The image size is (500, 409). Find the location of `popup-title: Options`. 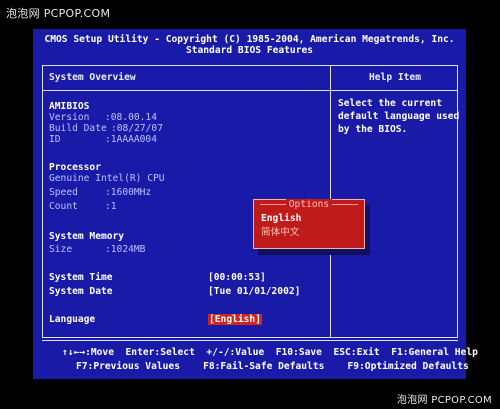

popup-title: Options is located at coordinates (309, 204).